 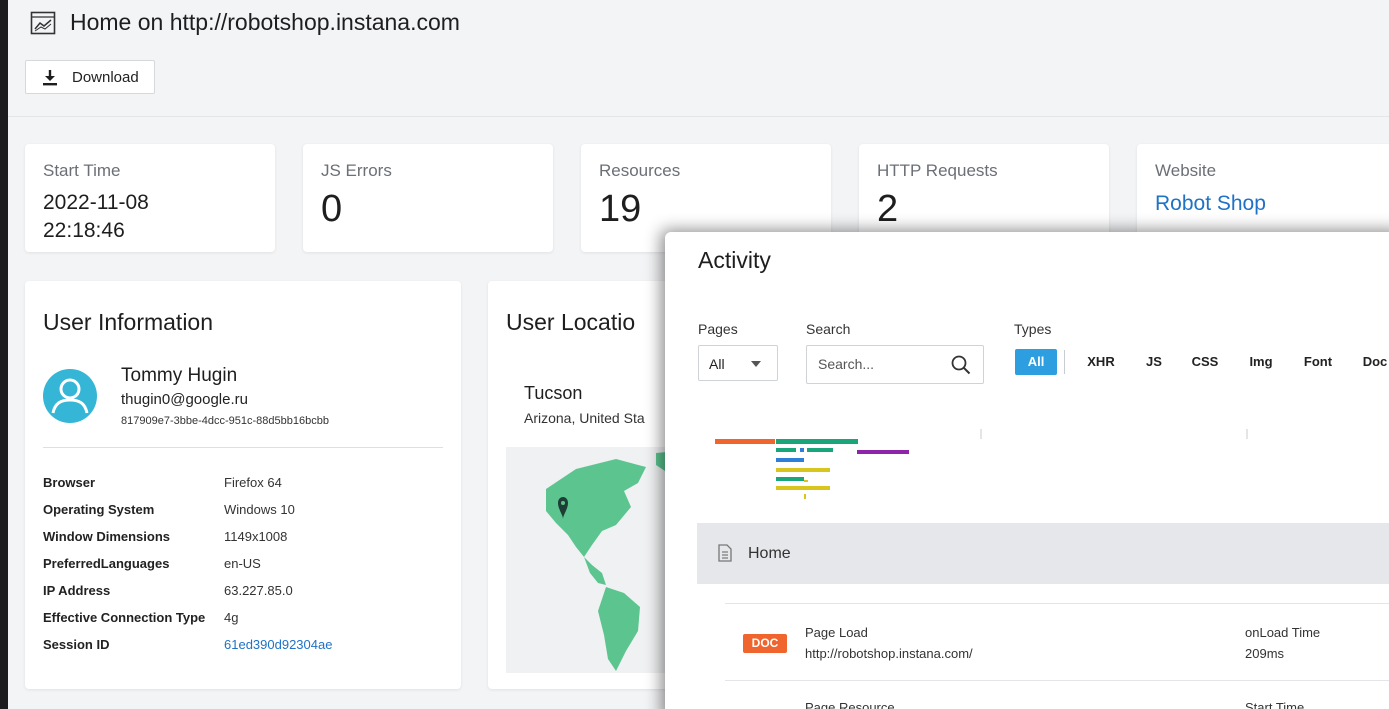 What do you see at coordinates (1275, 704) in the screenshot?
I see `event-metric-label: Start Time` at bounding box center [1275, 704].